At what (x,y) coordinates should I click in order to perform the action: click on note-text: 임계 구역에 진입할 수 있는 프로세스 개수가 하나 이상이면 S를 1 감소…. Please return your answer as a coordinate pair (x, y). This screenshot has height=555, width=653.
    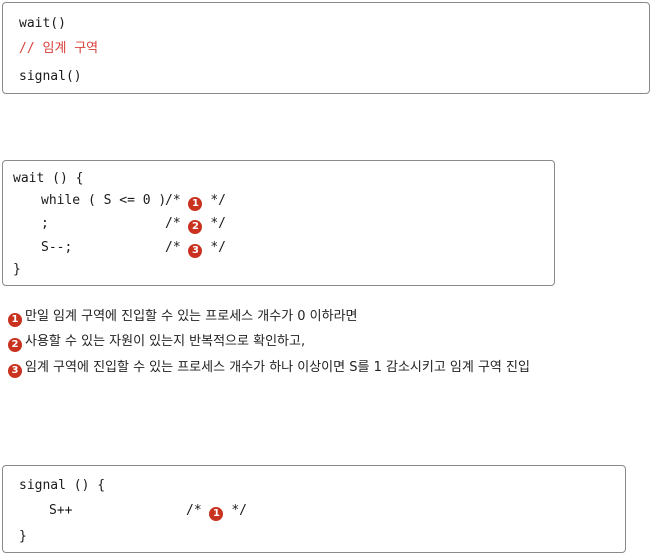
    Looking at the image, I should click on (277, 367).